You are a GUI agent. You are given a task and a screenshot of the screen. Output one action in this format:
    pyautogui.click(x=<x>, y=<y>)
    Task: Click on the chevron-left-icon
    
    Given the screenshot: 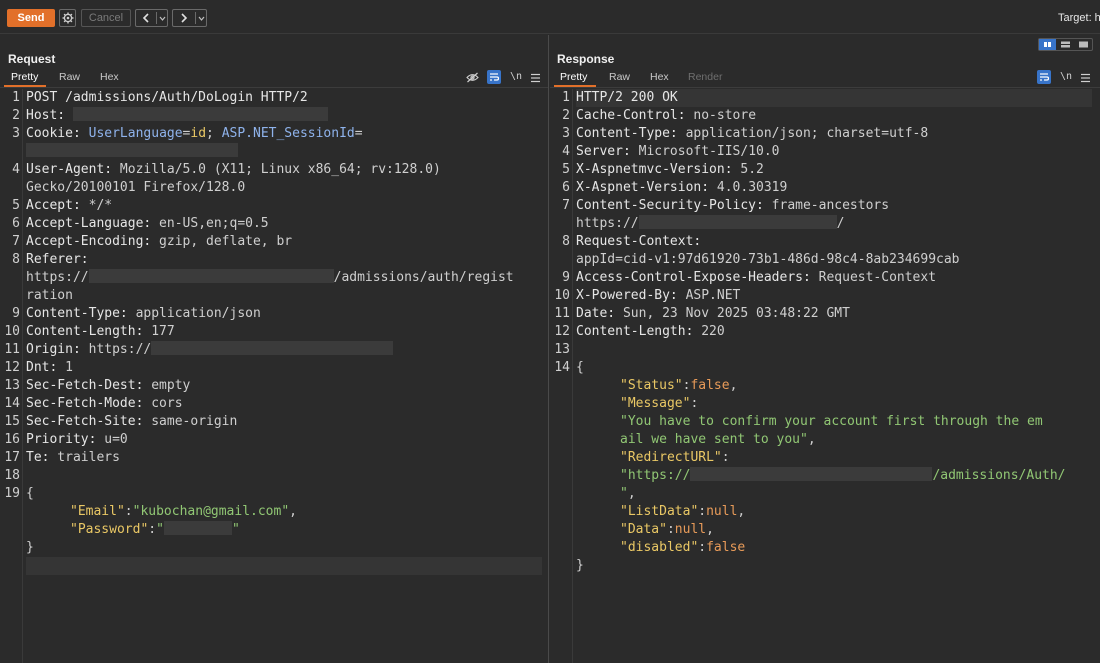 What is the action you would take?
    pyautogui.click(x=145, y=18)
    